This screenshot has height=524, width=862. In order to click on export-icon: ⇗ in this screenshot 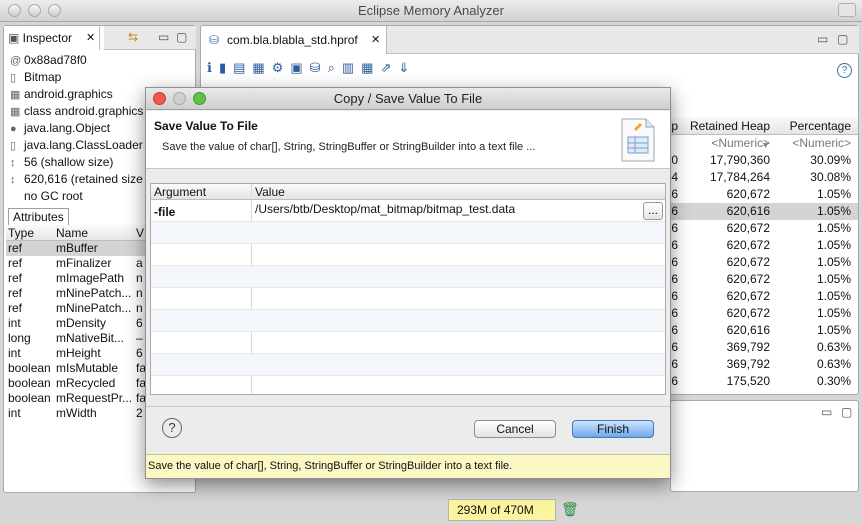, I will do `click(389, 67)`.